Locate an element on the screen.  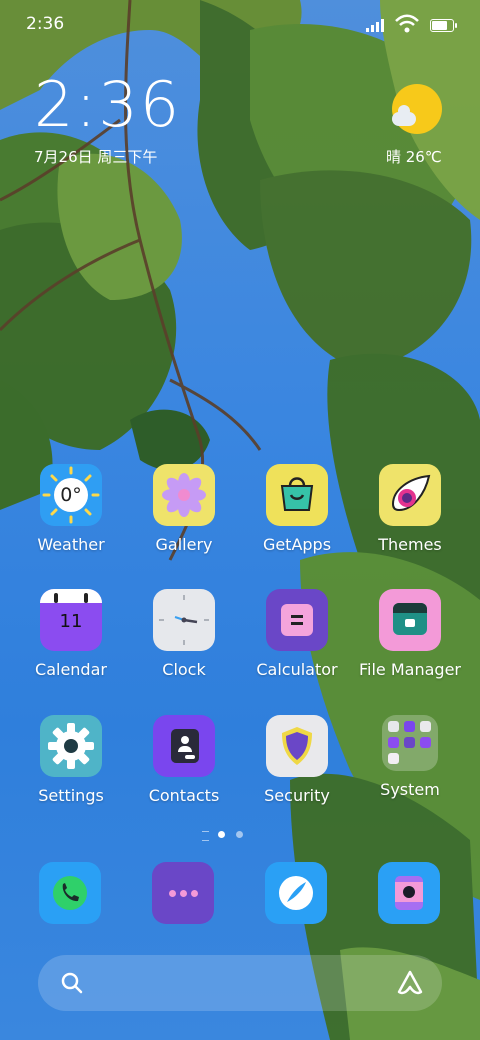
app-clock: Clock is located at coordinates (184, 634).